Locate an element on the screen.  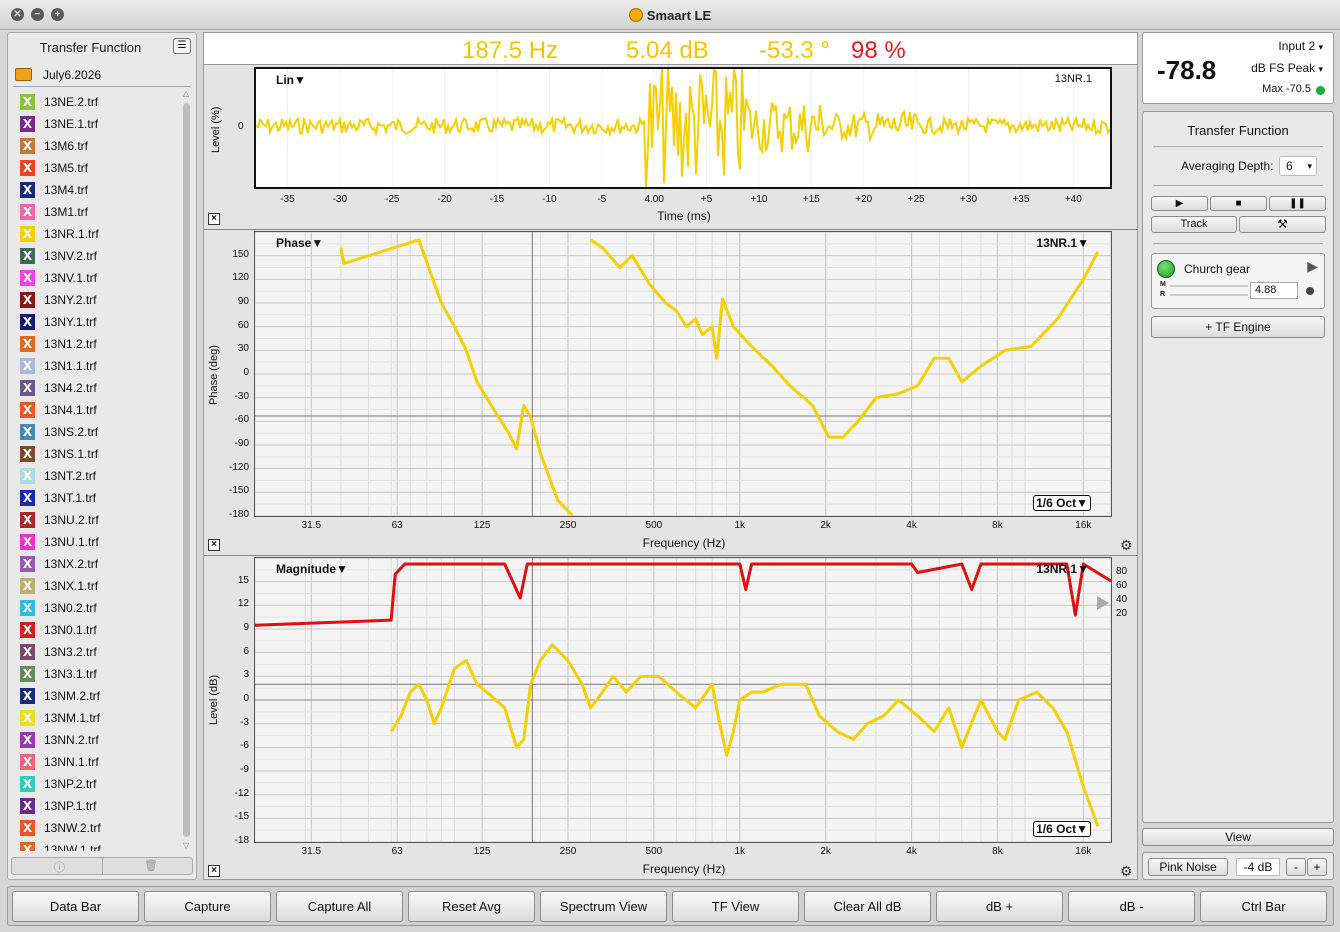
cmd-button-capture-all: Capture All is located at coordinates (339, 906).